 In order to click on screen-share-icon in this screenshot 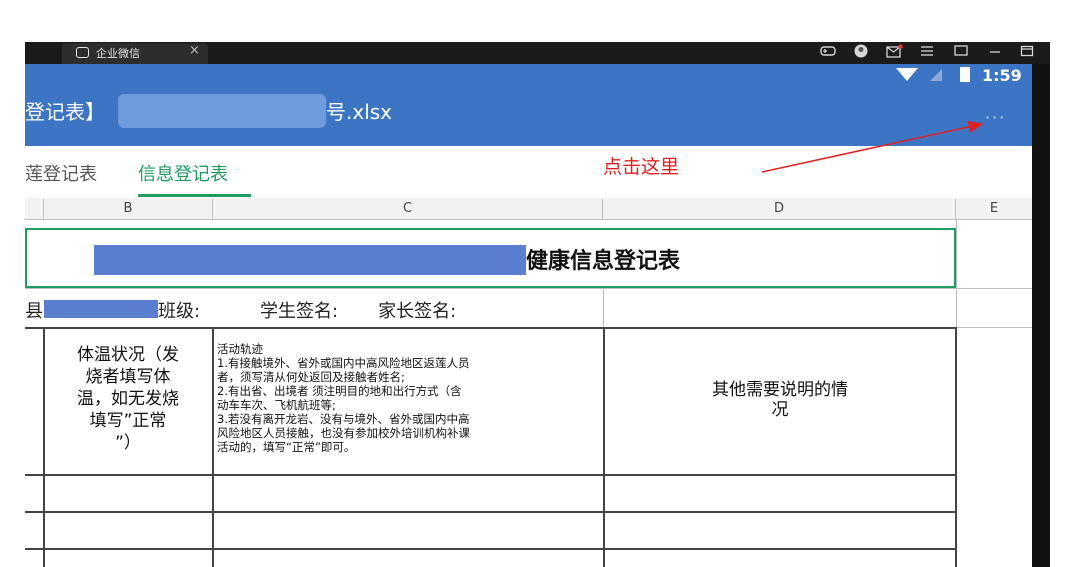, I will do `click(961, 53)`.